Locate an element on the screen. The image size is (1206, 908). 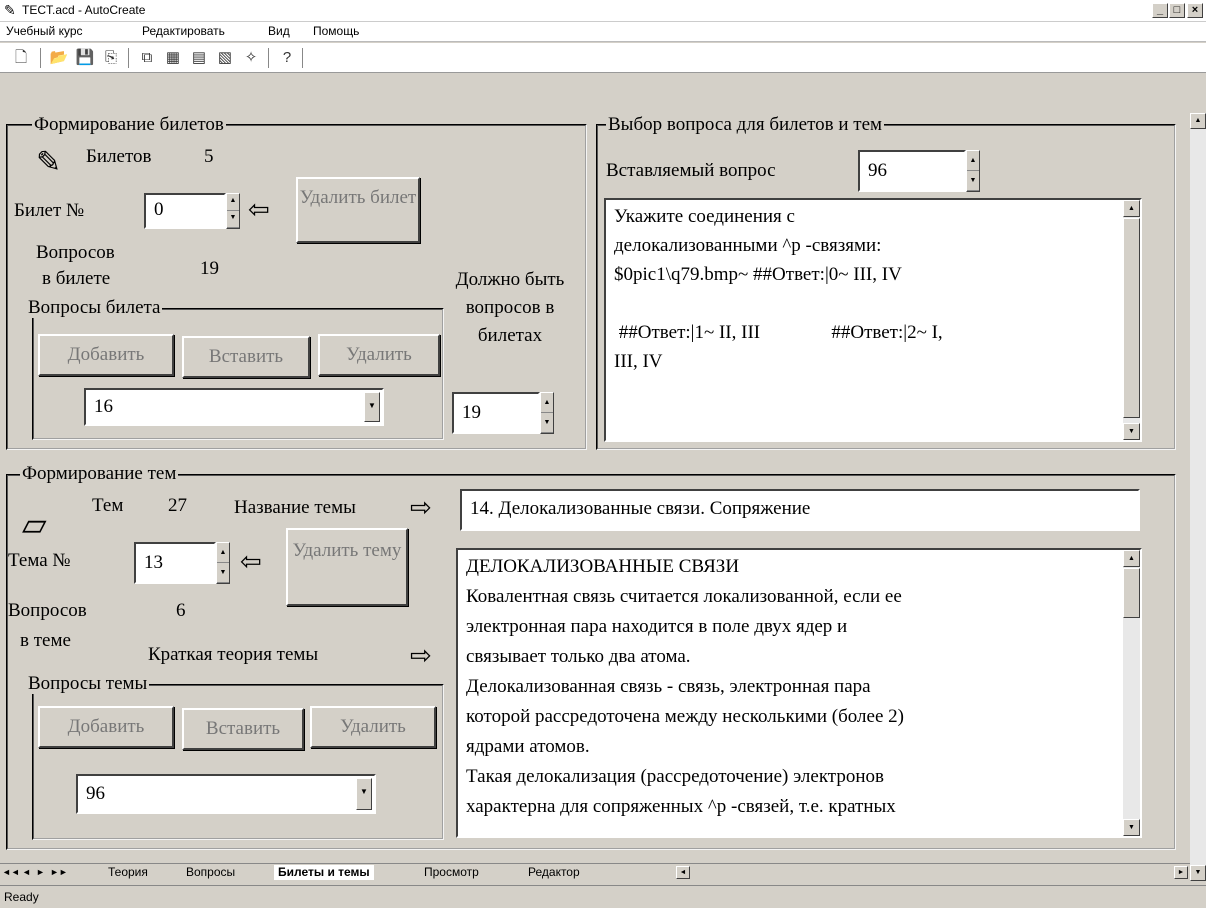
insert-question-label: Вставляемый вопрос is located at coordinates (691, 170).